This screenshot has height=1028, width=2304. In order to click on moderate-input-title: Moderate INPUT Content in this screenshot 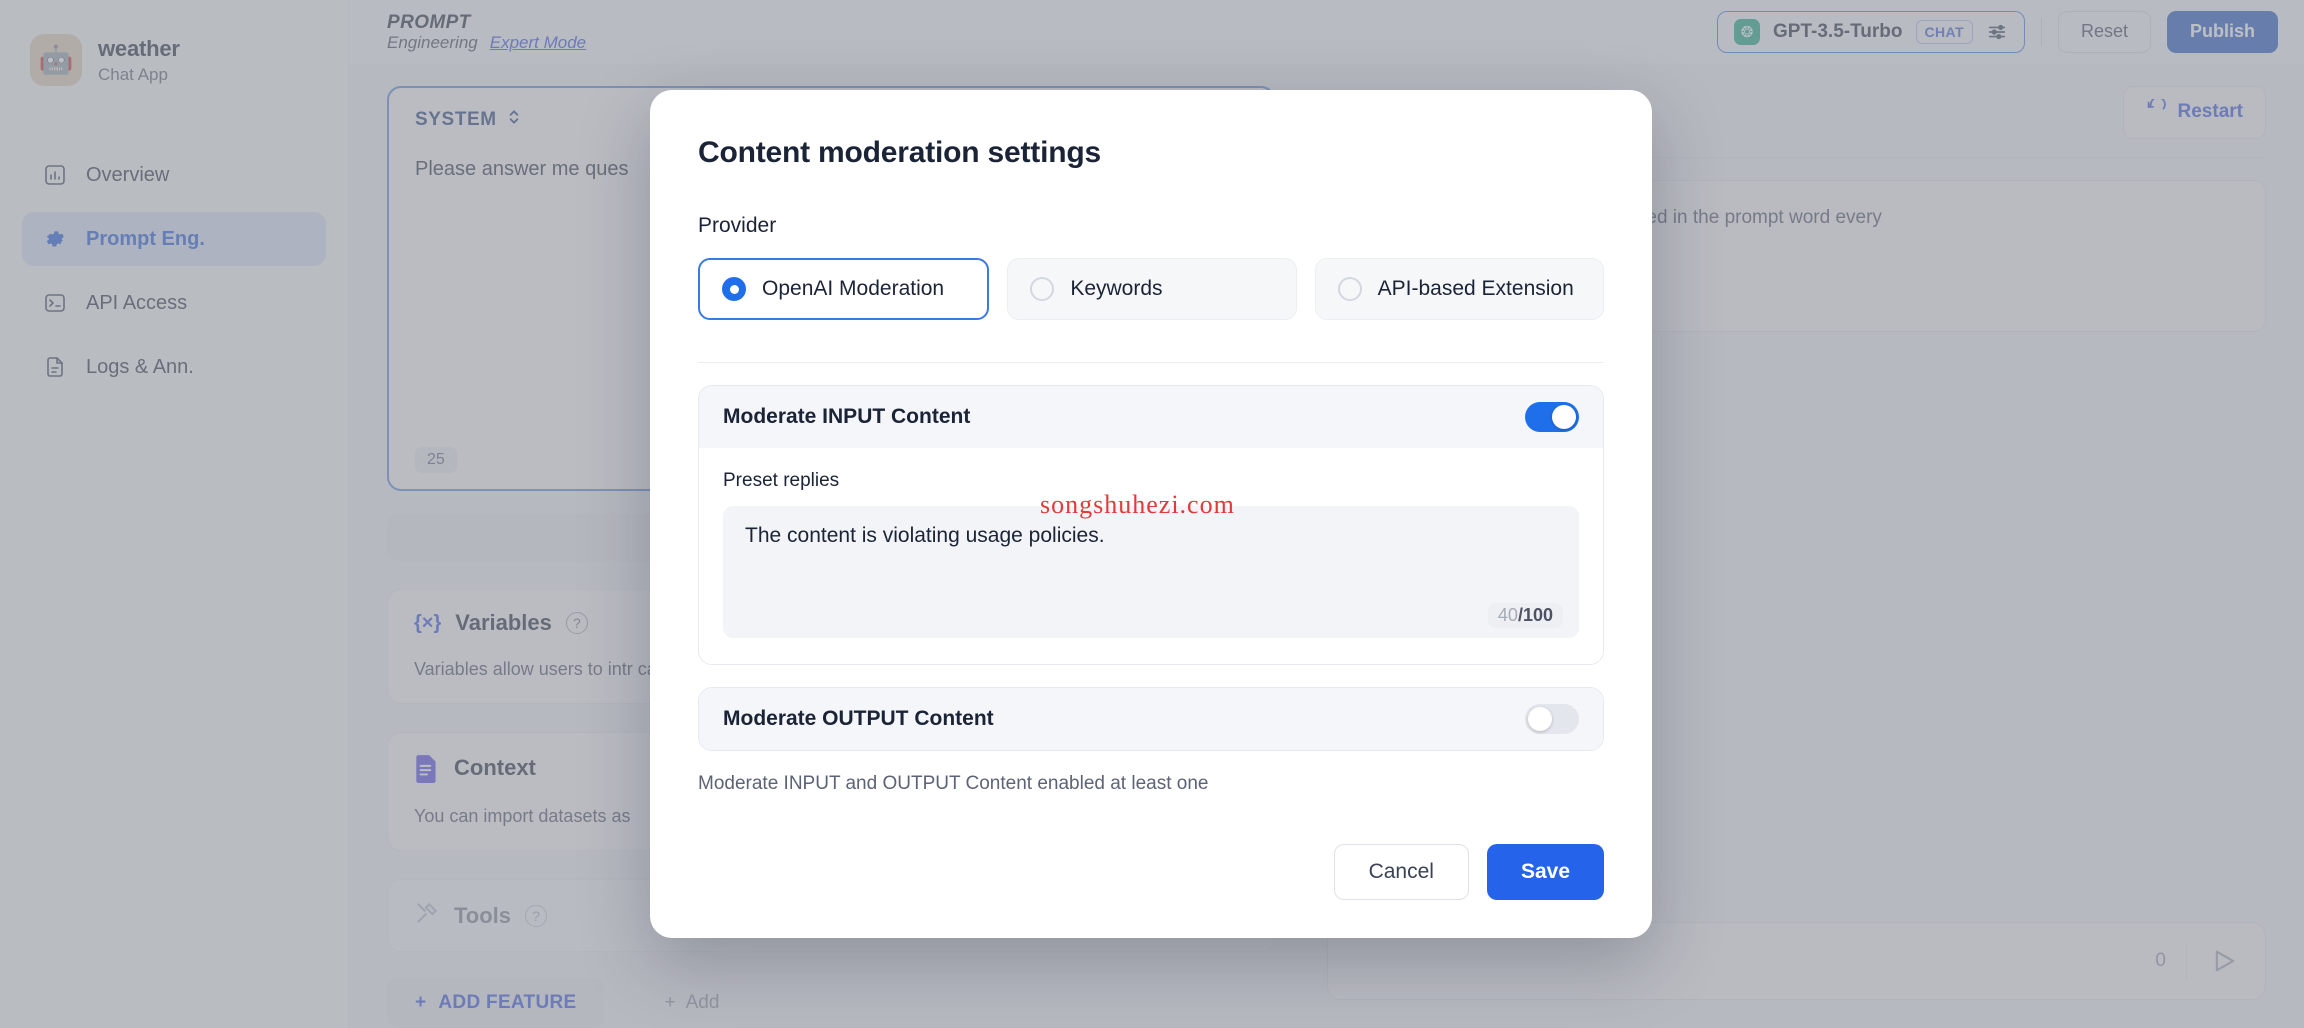, I will do `click(847, 416)`.